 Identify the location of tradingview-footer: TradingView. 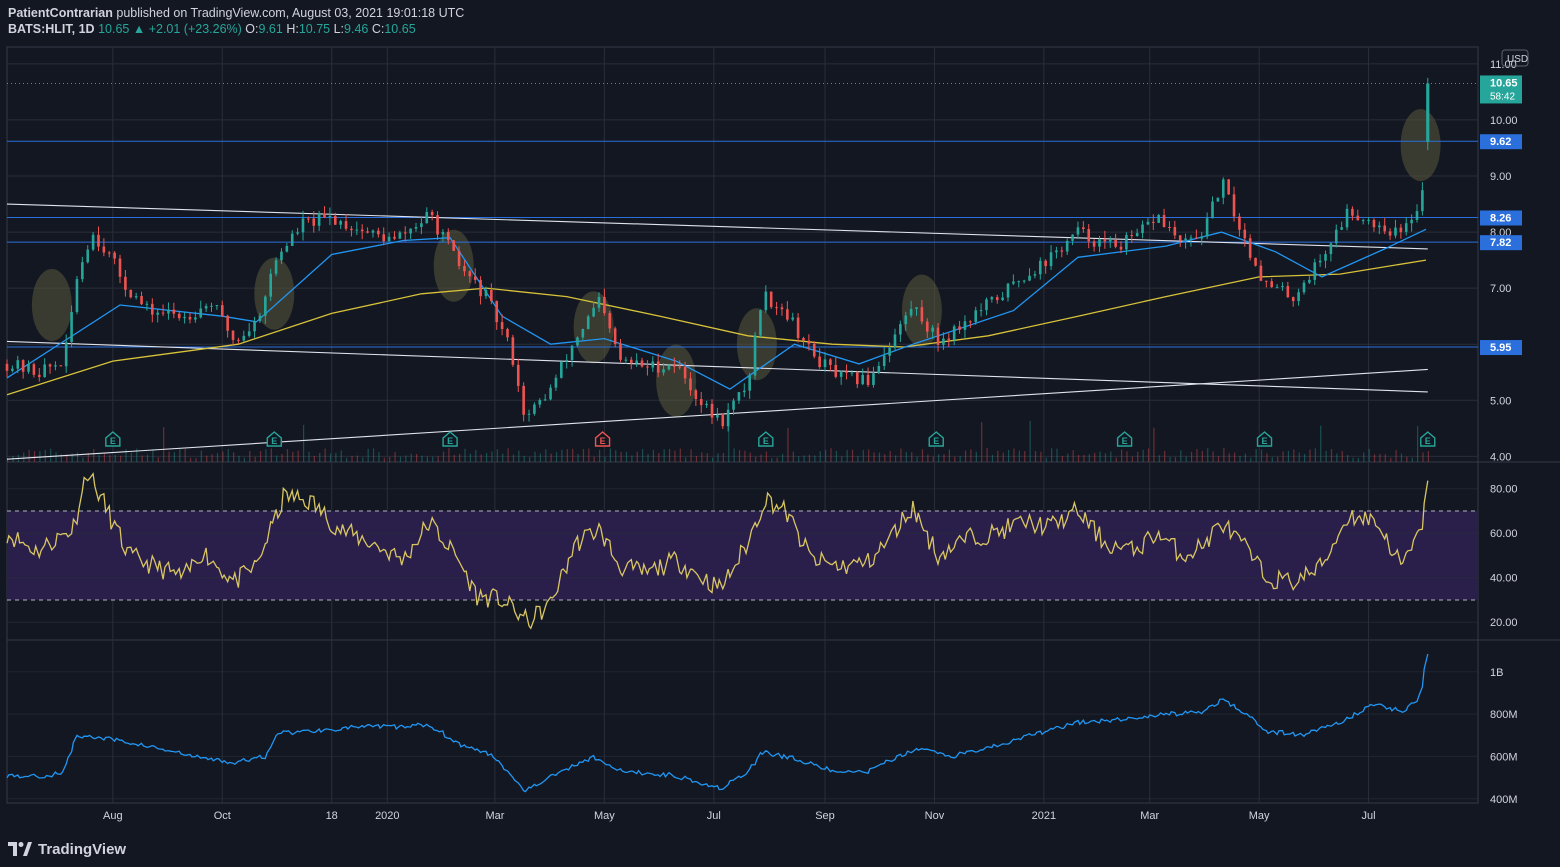
(67, 849).